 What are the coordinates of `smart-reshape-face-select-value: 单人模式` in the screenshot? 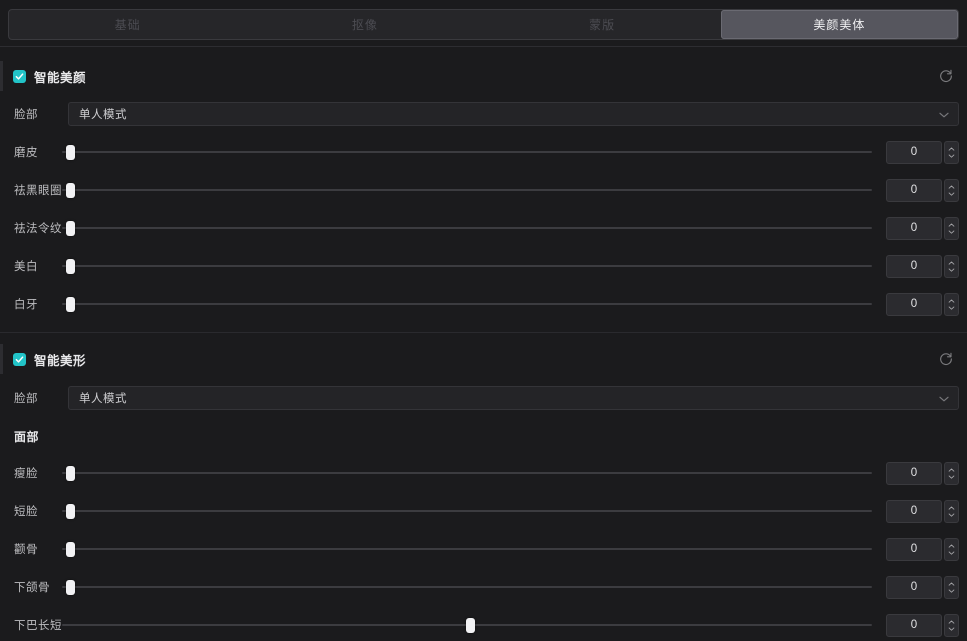 It's located at (103, 399).